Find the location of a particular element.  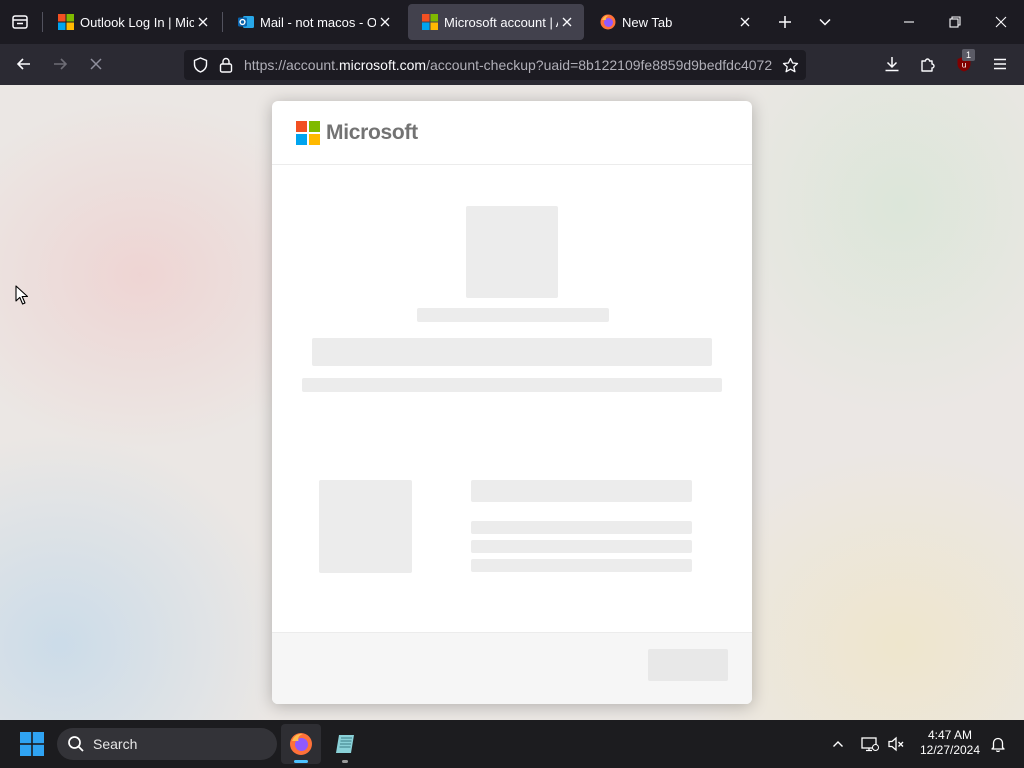

skeleton-image-placeholder is located at coordinates (512, 252).